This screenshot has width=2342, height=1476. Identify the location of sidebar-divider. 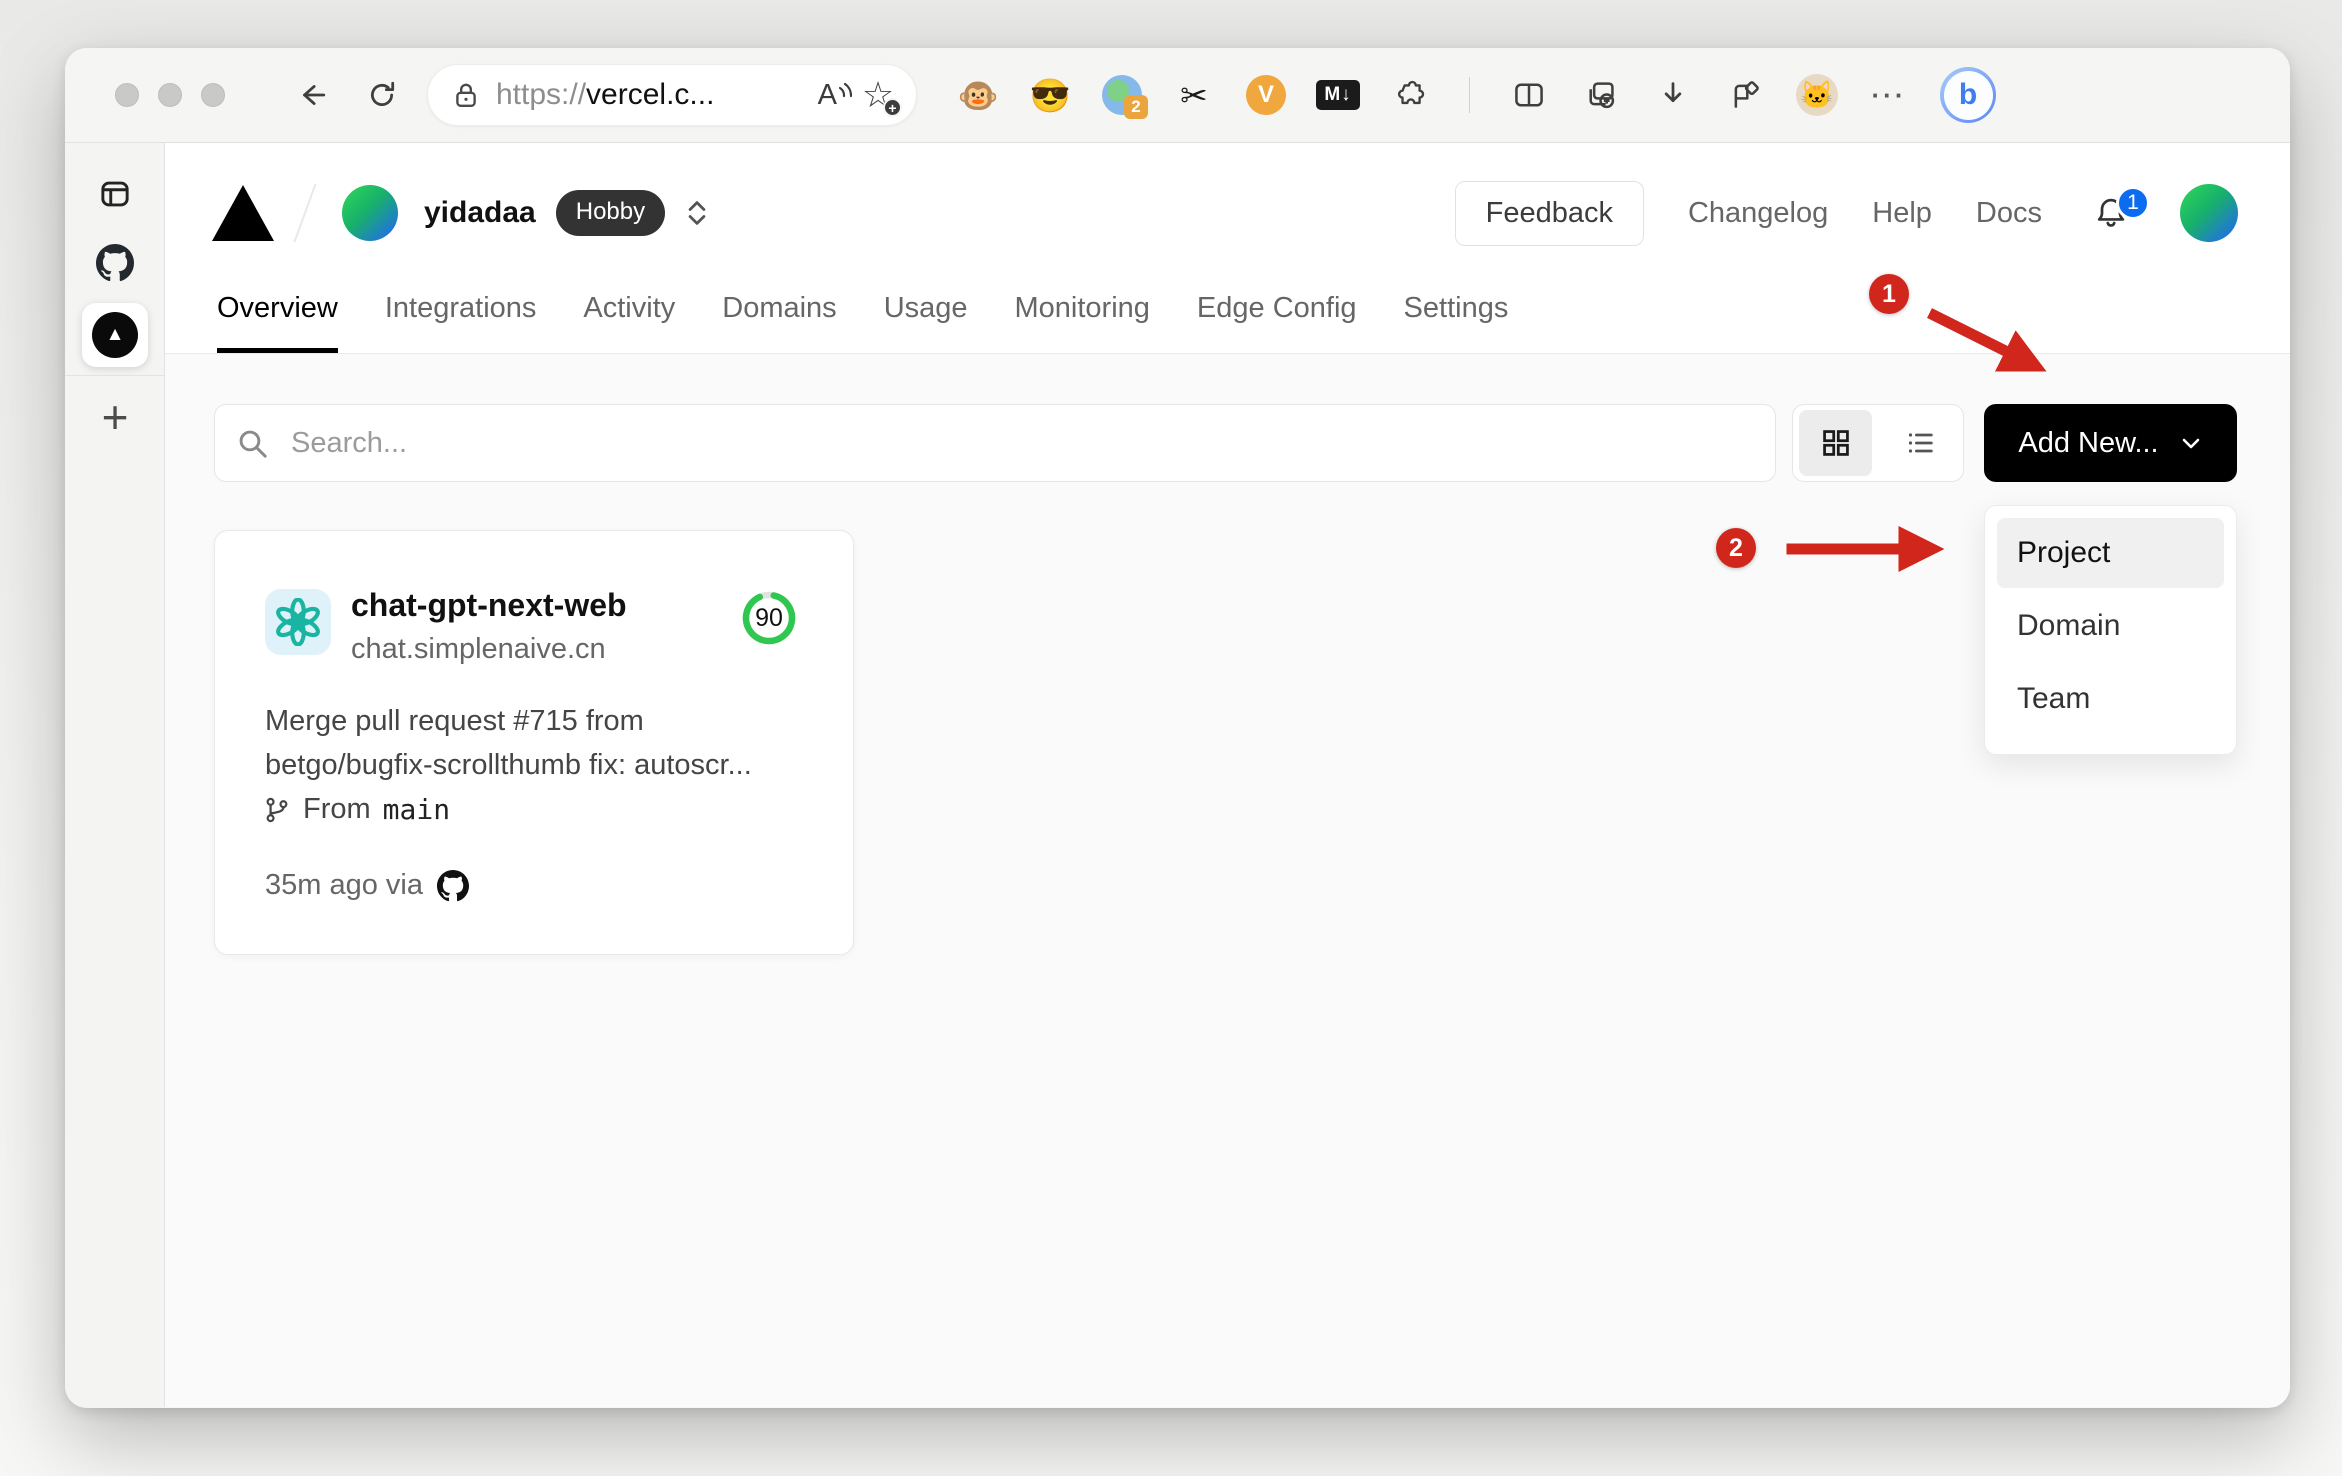
(114, 375).